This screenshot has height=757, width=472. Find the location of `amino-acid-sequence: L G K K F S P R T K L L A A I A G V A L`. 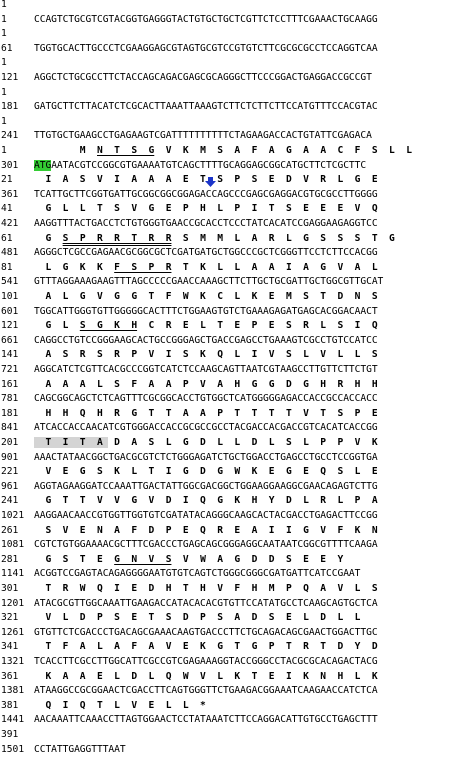

amino-acid-sequence: L G K K F S P R T K L L A A I A G V A L is located at coordinates (206, 267).